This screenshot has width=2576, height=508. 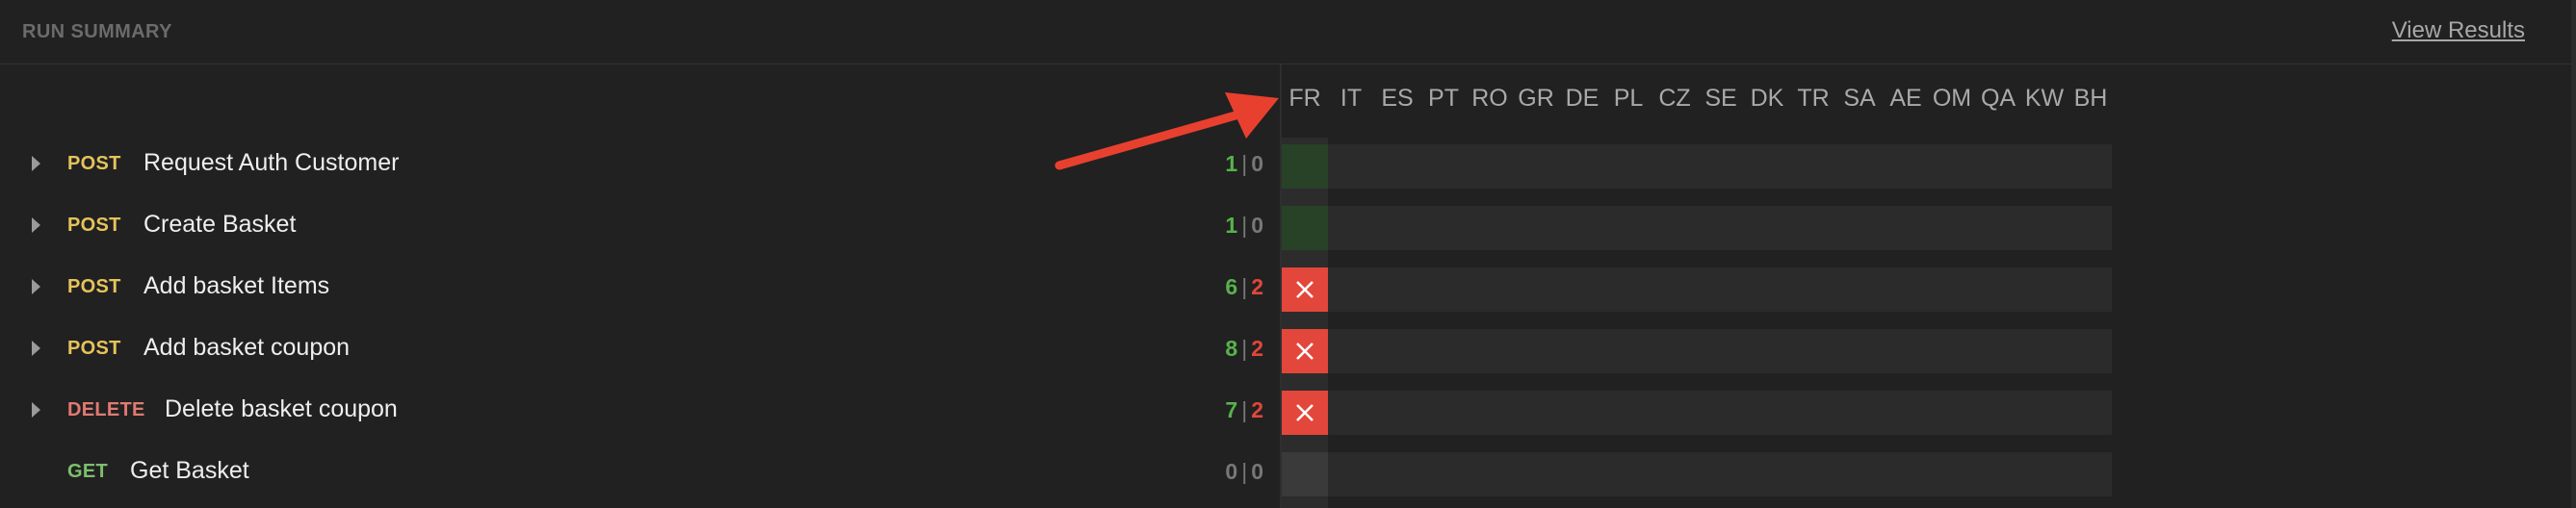 I want to click on passed-count: 7, so click(x=1231, y=409).